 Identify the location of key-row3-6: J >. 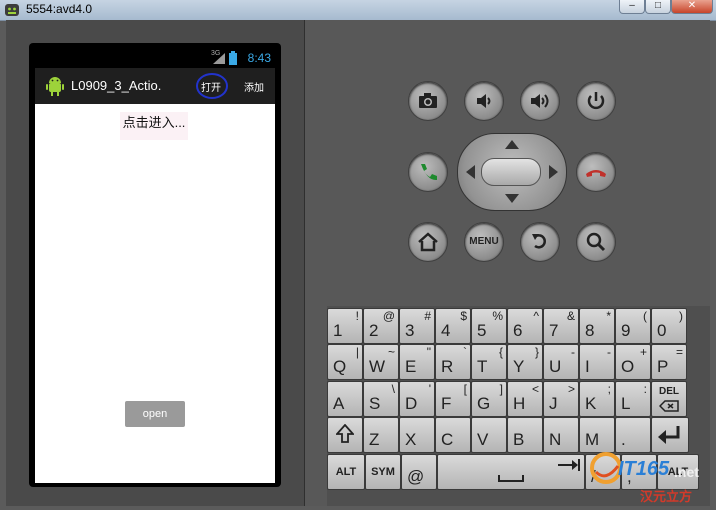
(561, 399).